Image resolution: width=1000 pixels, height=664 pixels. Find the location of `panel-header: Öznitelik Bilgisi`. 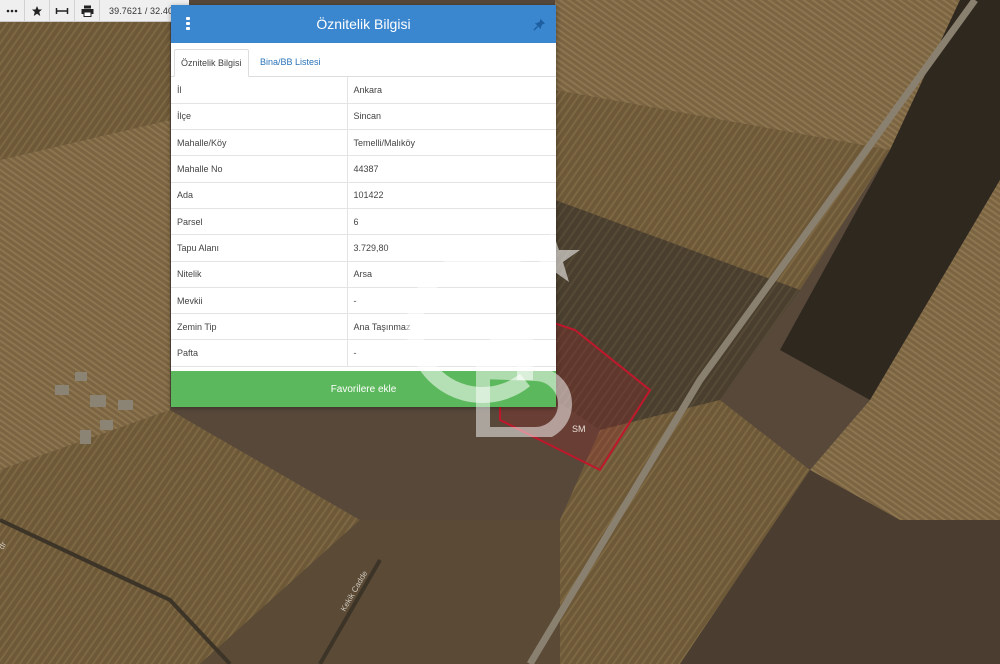

panel-header: Öznitelik Bilgisi is located at coordinates (363, 24).